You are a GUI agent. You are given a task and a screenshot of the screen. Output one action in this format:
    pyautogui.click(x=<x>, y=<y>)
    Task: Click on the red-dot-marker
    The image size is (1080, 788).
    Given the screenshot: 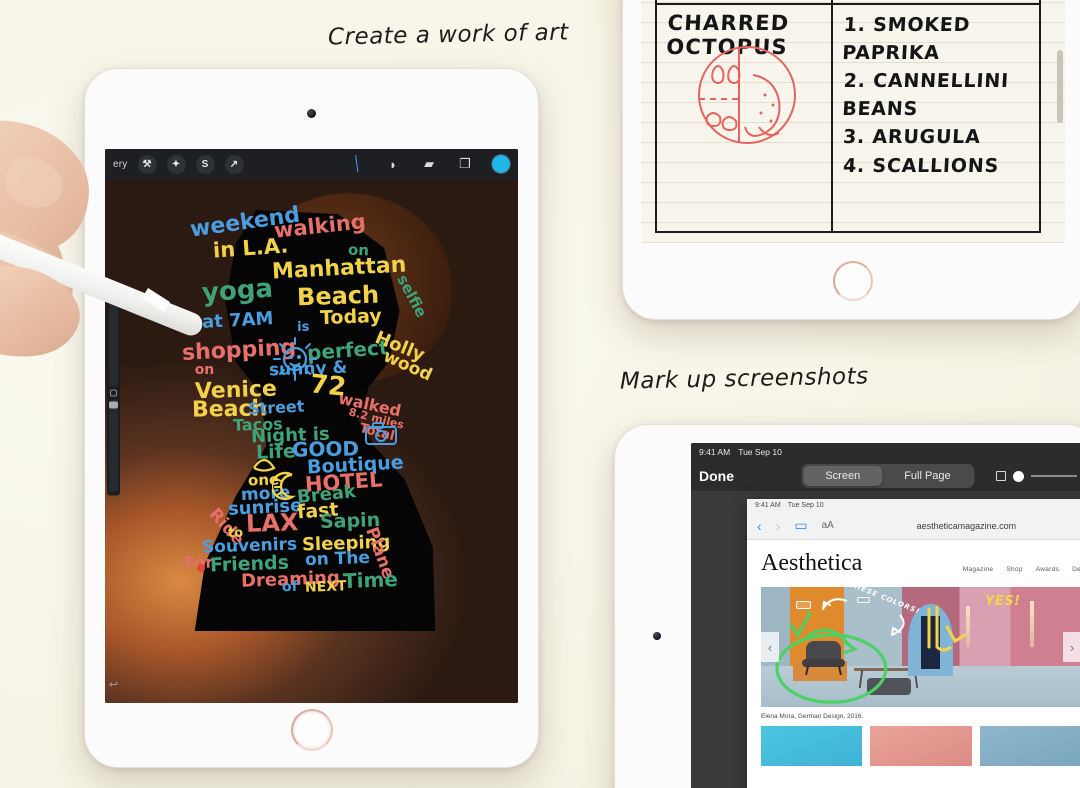 What is the action you would take?
    pyautogui.click(x=201, y=567)
    